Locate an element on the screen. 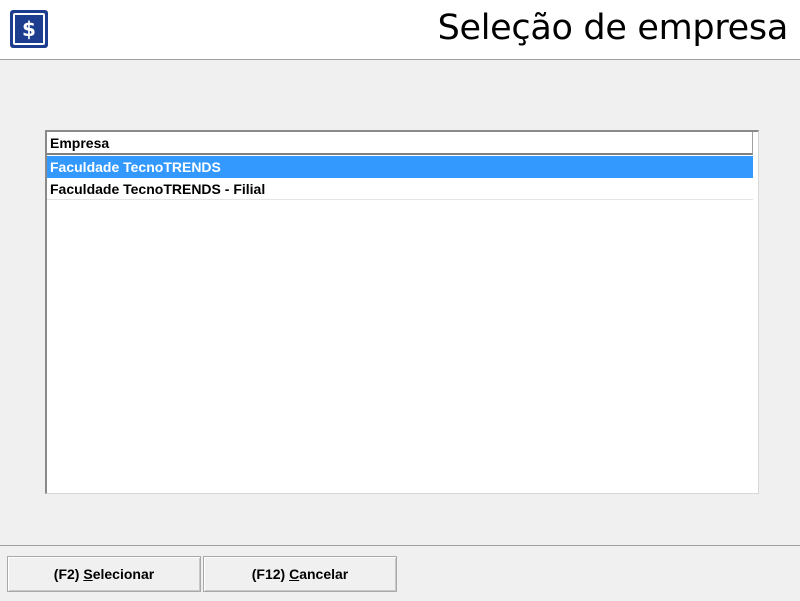 This screenshot has height=601, width=800. page-title: Seleção de empresa is located at coordinates (613, 28).